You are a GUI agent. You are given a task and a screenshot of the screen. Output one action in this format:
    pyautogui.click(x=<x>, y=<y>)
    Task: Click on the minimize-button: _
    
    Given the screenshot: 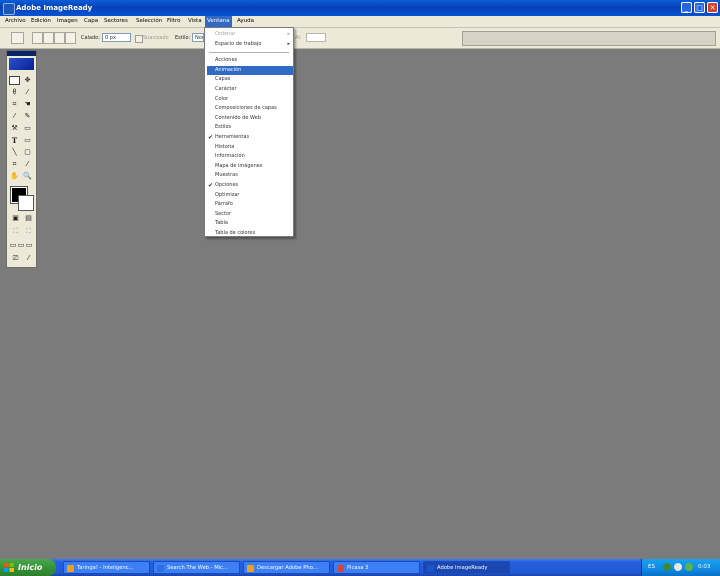 What is the action you would take?
    pyautogui.click(x=686, y=7)
    